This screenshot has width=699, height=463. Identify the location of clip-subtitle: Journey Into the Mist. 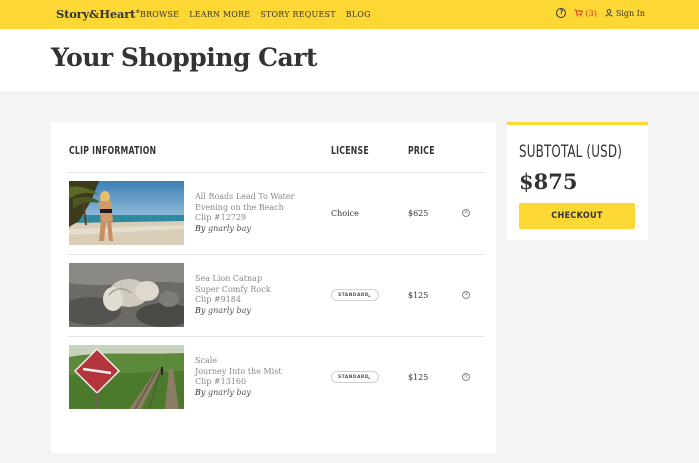
(238, 371).